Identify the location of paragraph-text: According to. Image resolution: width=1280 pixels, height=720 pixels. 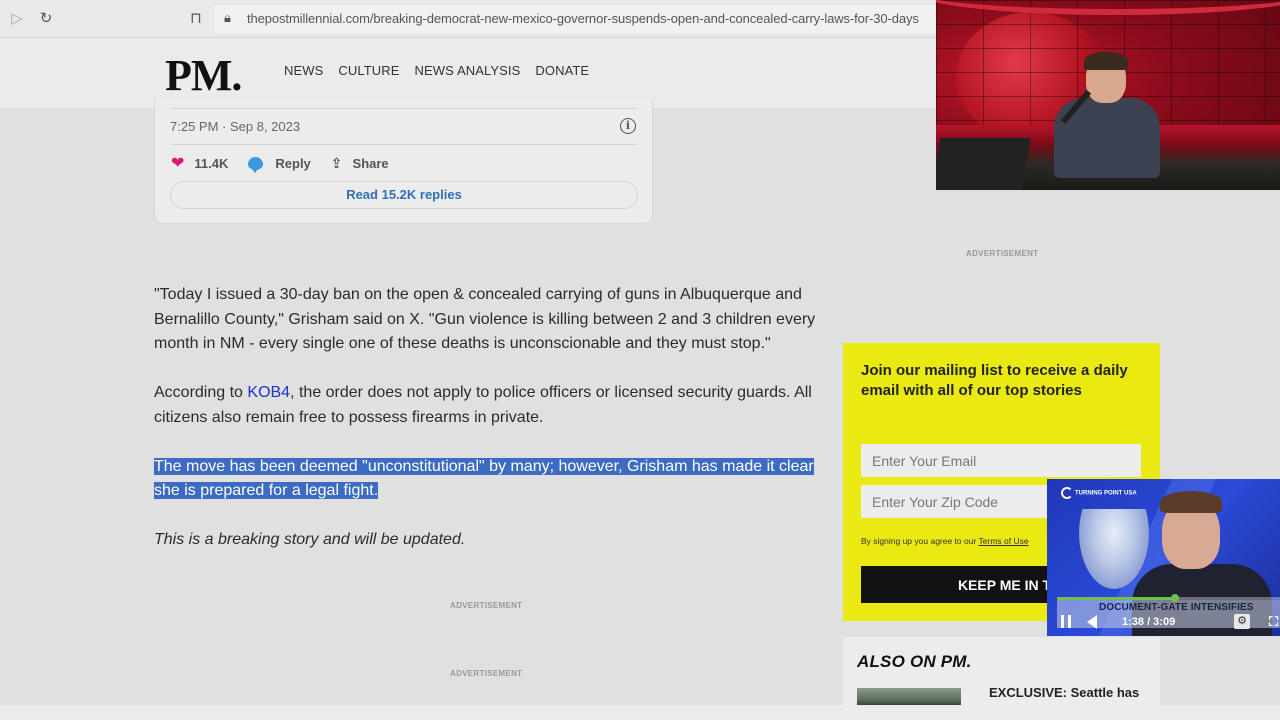
(201, 392).